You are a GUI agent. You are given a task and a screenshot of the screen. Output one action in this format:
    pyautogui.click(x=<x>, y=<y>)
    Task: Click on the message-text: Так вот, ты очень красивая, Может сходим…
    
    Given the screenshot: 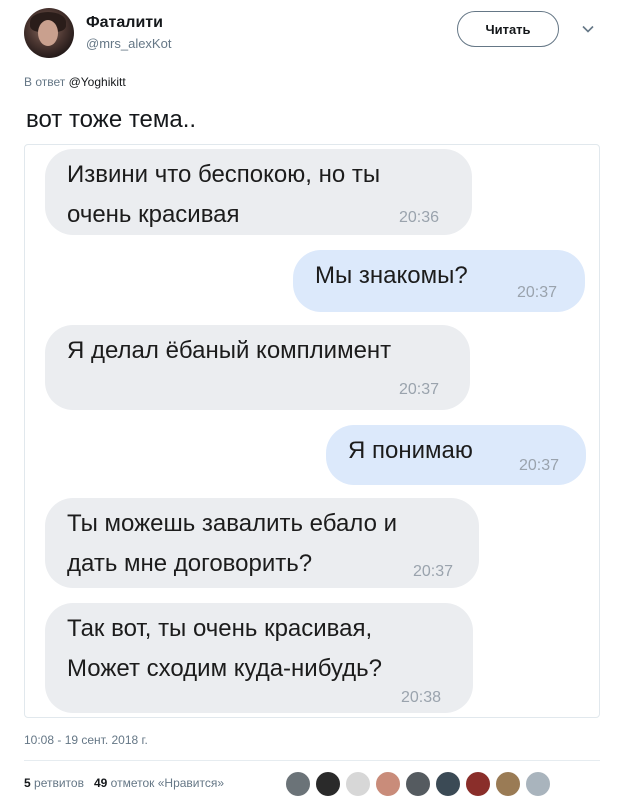 What is the action you would take?
    pyautogui.click(x=224, y=648)
    